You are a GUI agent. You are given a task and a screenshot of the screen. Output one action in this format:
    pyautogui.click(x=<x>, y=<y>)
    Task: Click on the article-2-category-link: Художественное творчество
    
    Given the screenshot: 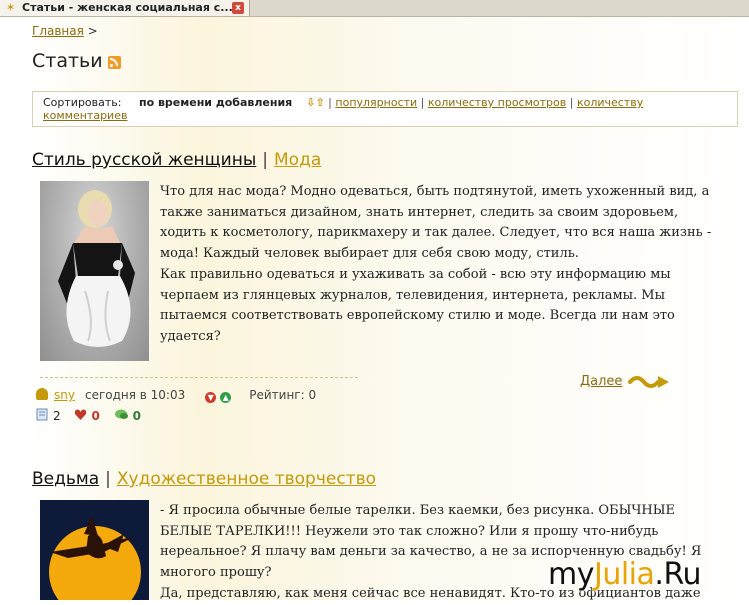 What is the action you would take?
    pyautogui.click(x=246, y=479)
    